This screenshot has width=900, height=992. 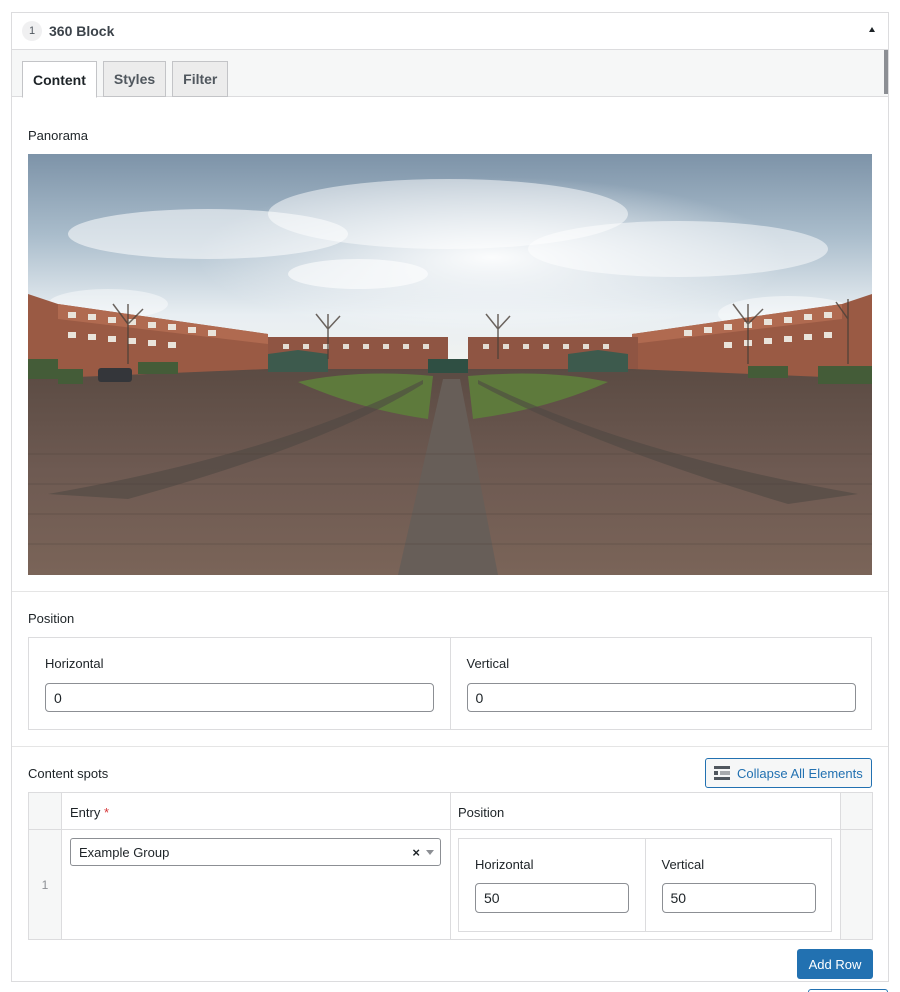 I want to click on horizontal-input, so click(x=239, y=697).